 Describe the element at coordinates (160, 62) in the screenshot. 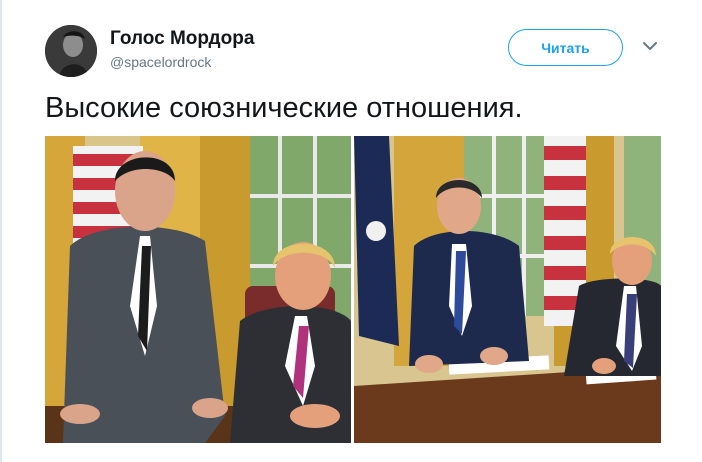

I see `user-handle: @spacelordrock` at that location.